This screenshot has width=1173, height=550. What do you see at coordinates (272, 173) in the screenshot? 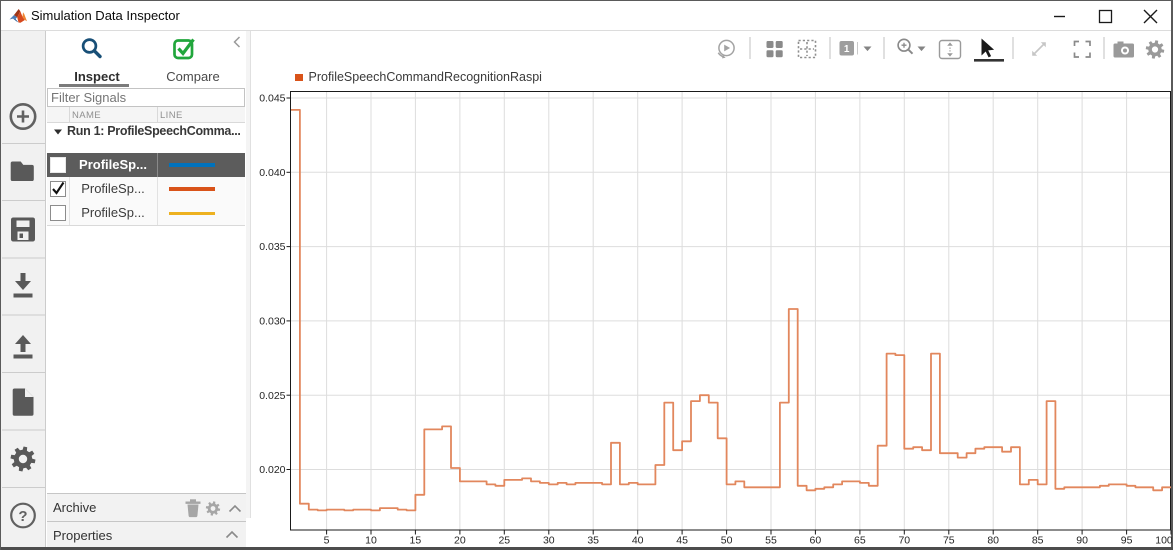
I see `svg-text: 0.040` at bounding box center [272, 173].